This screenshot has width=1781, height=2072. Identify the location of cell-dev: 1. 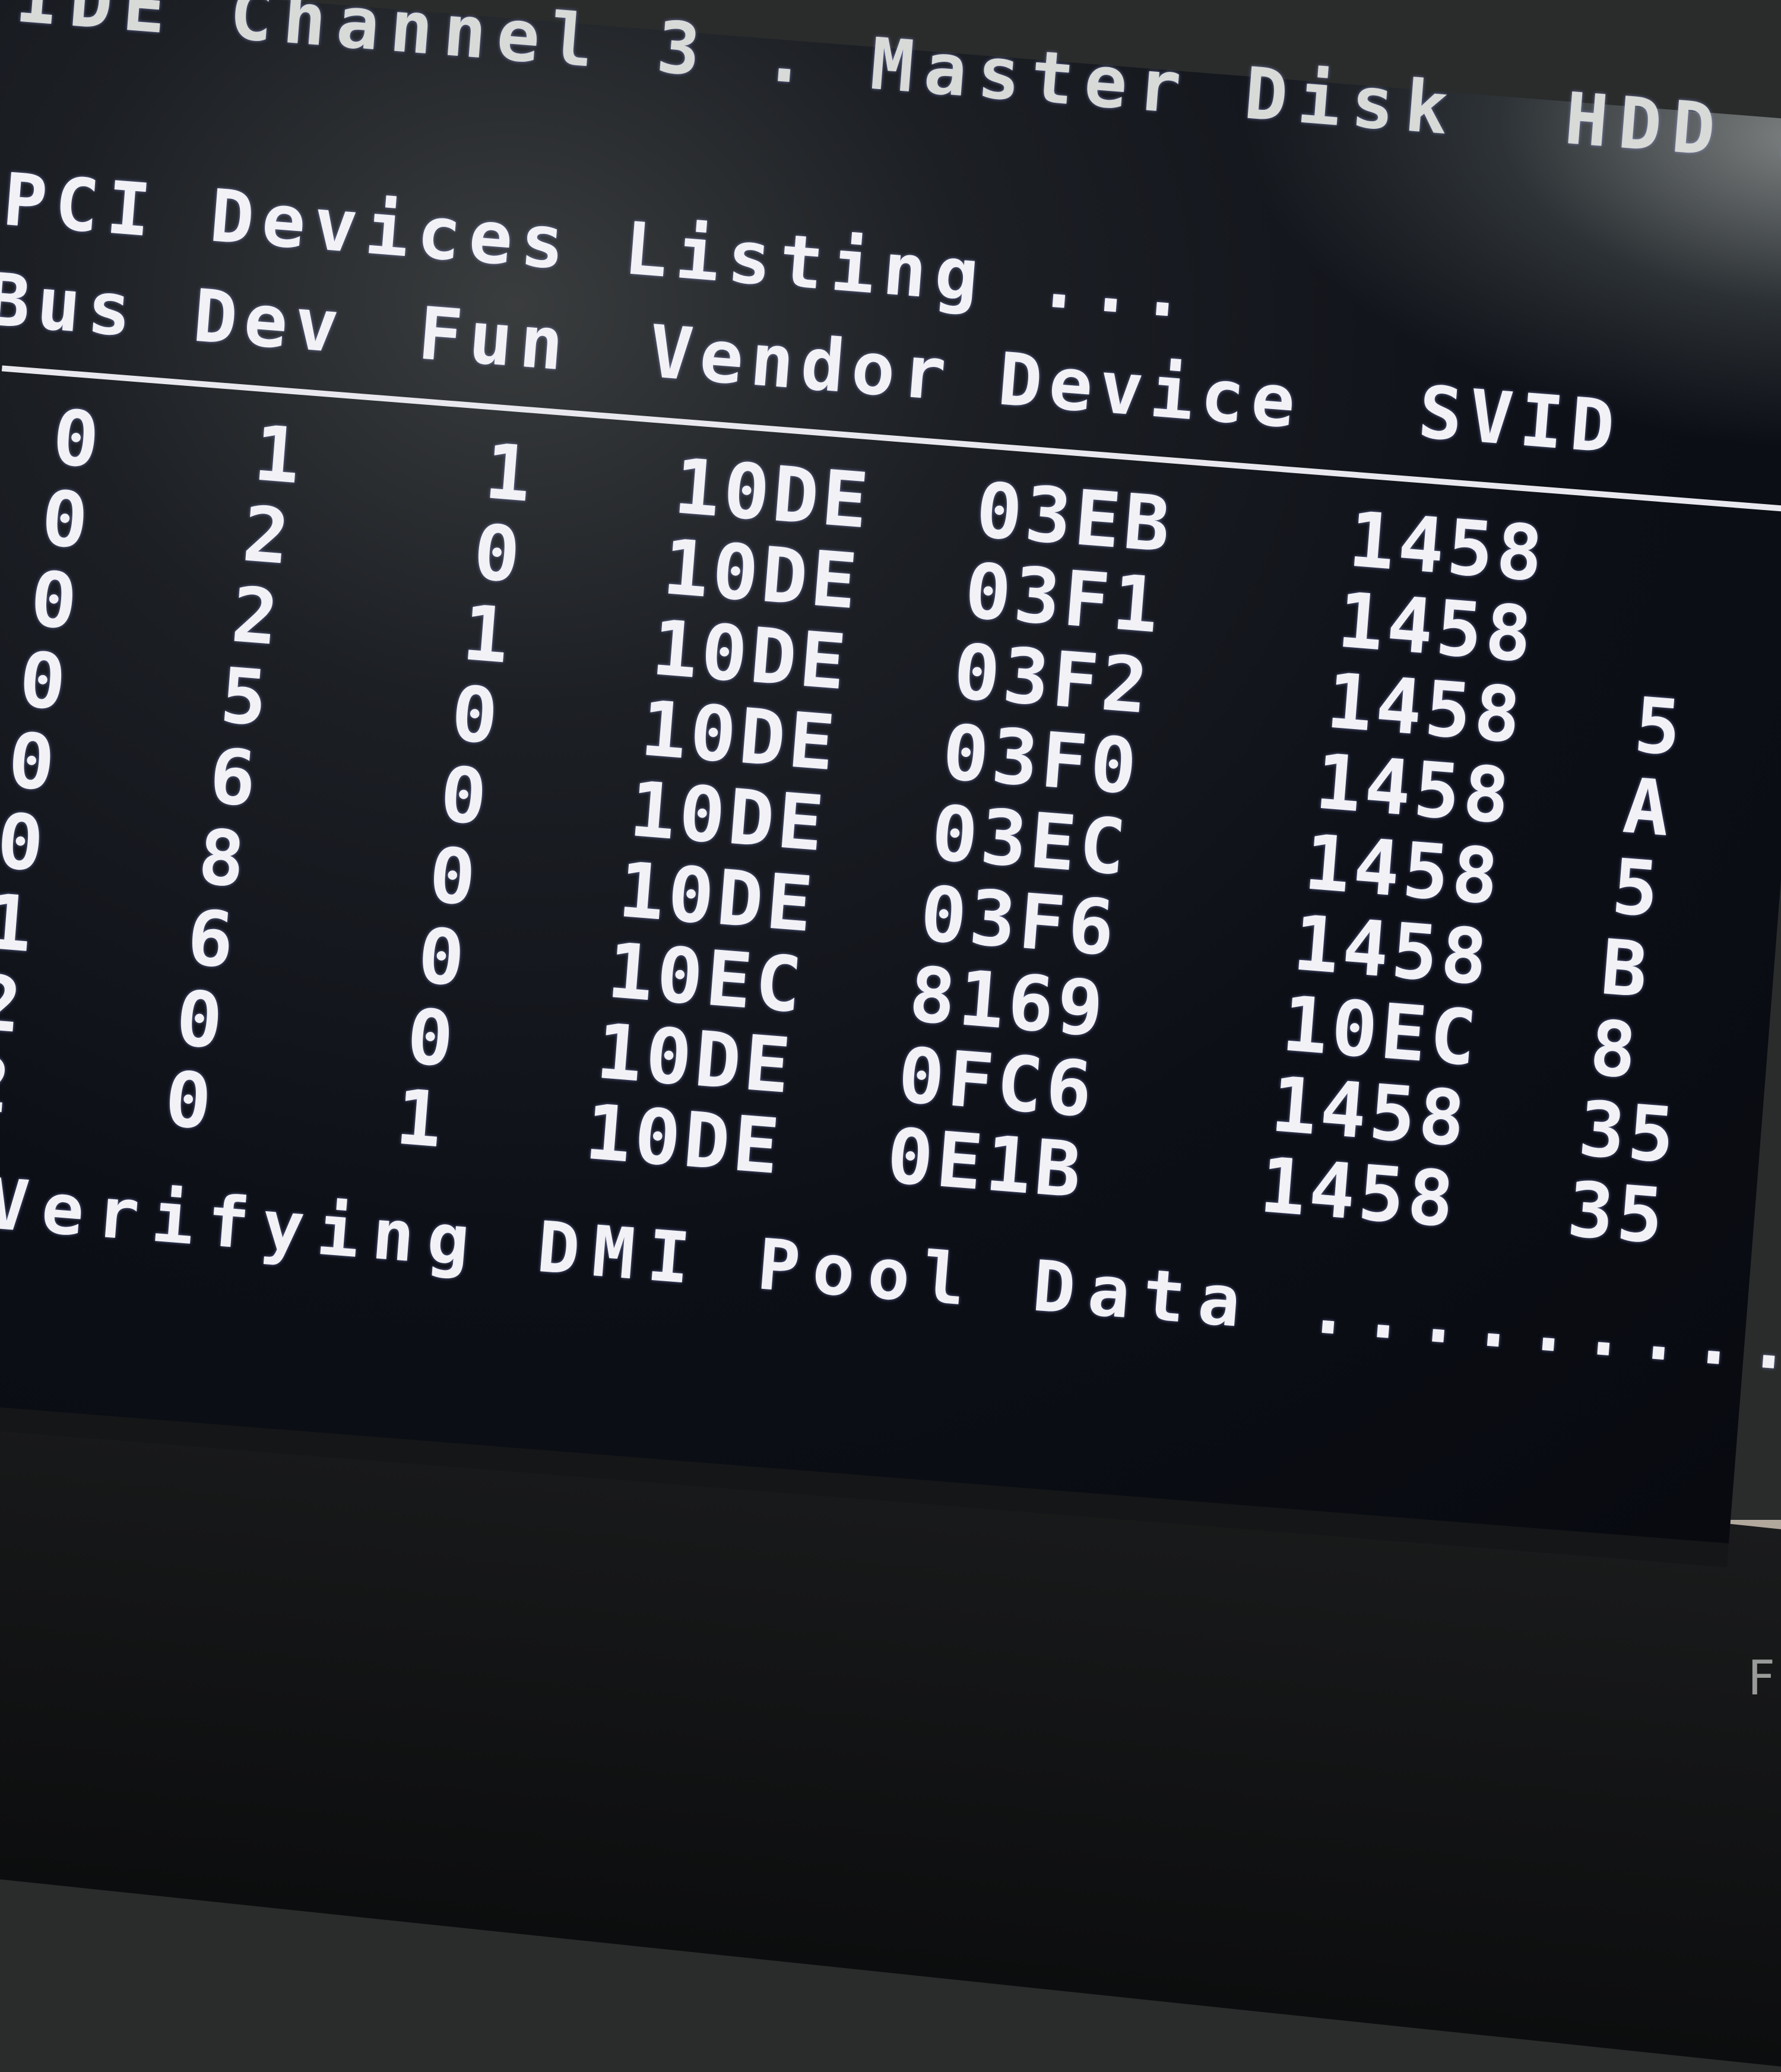
(279, 455).